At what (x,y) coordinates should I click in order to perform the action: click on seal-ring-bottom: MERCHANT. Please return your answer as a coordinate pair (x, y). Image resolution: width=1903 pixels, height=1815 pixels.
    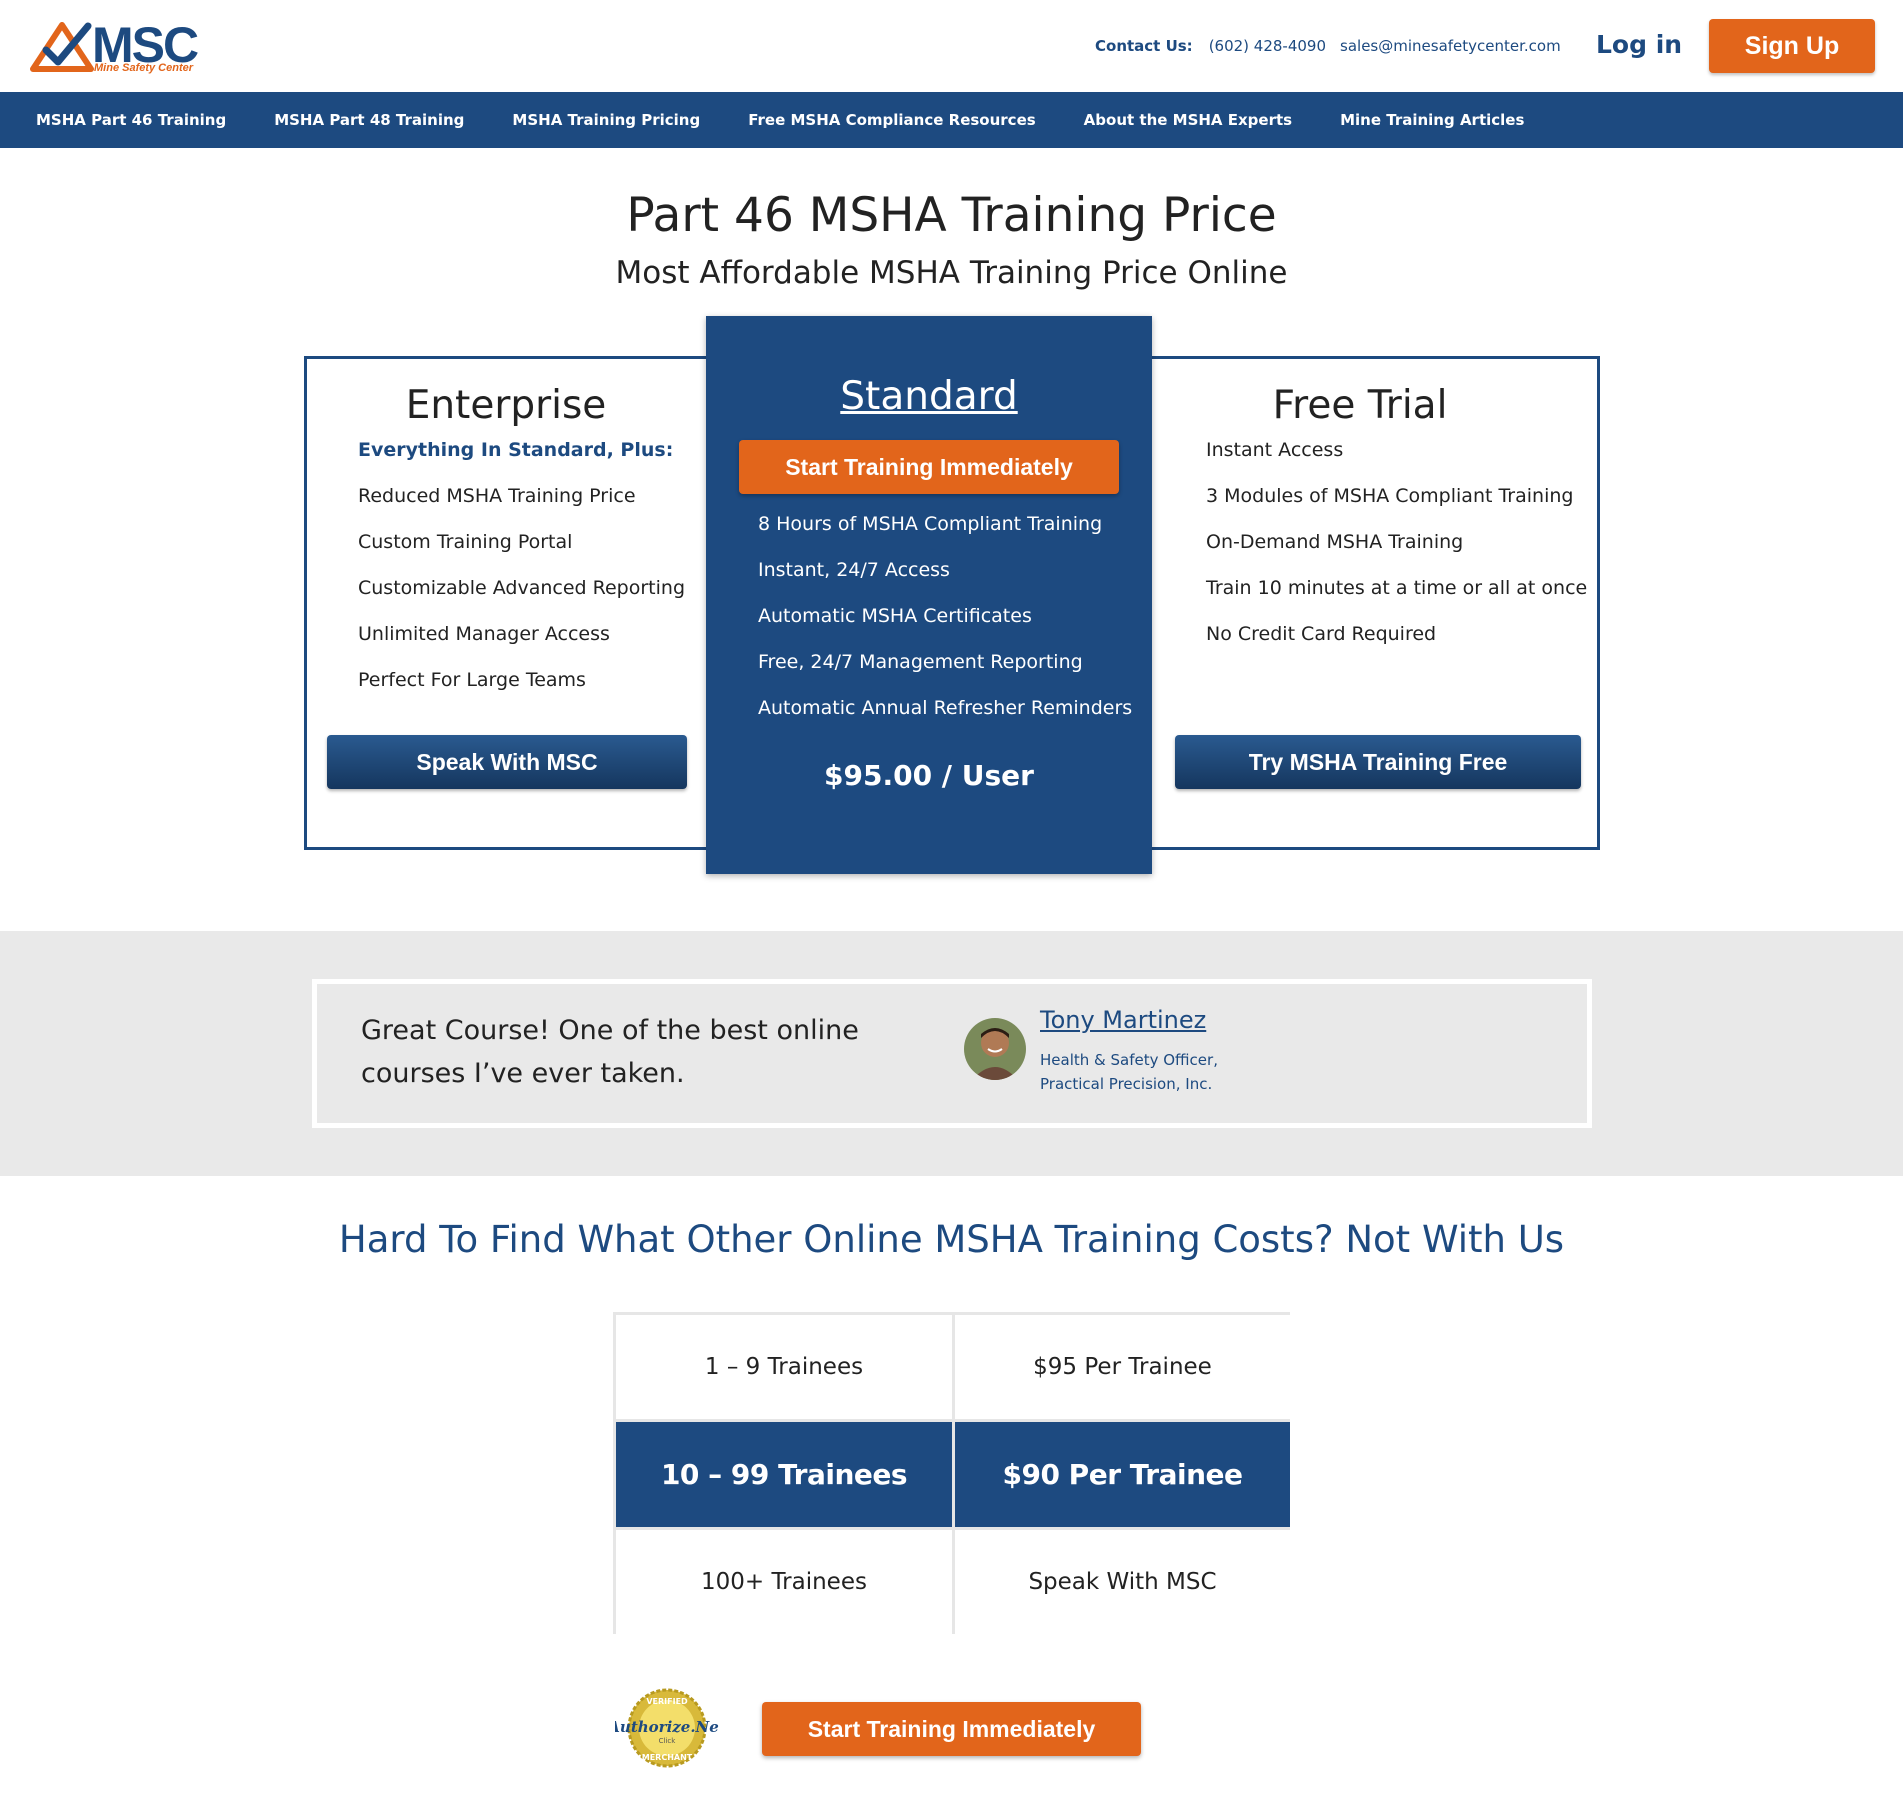
    Looking at the image, I should click on (667, 1757).